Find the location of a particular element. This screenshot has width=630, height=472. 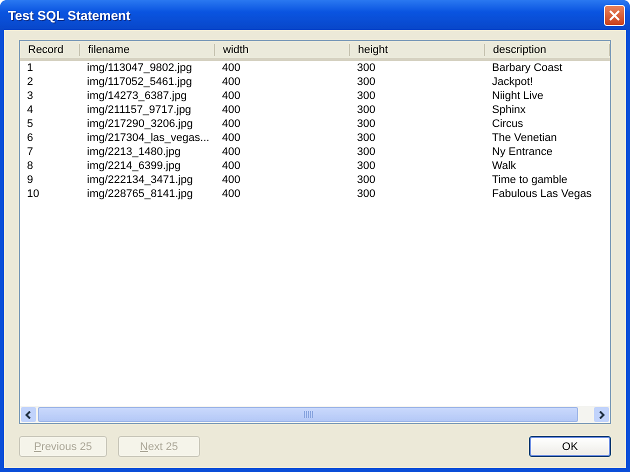

table-cell-text: Jackpot! is located at coordinates (512, 82).